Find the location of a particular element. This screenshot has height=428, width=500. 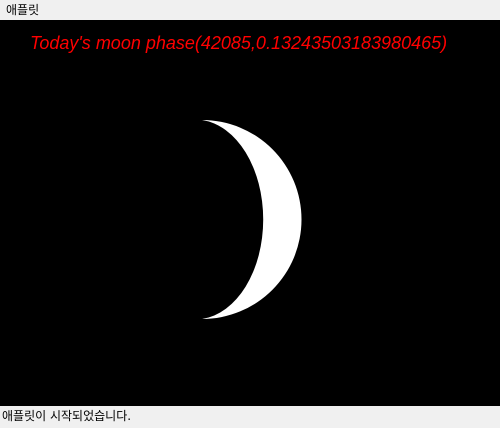

status-bar: 애플릿이 시작되었습니다. is located at coordinates (250, 417).